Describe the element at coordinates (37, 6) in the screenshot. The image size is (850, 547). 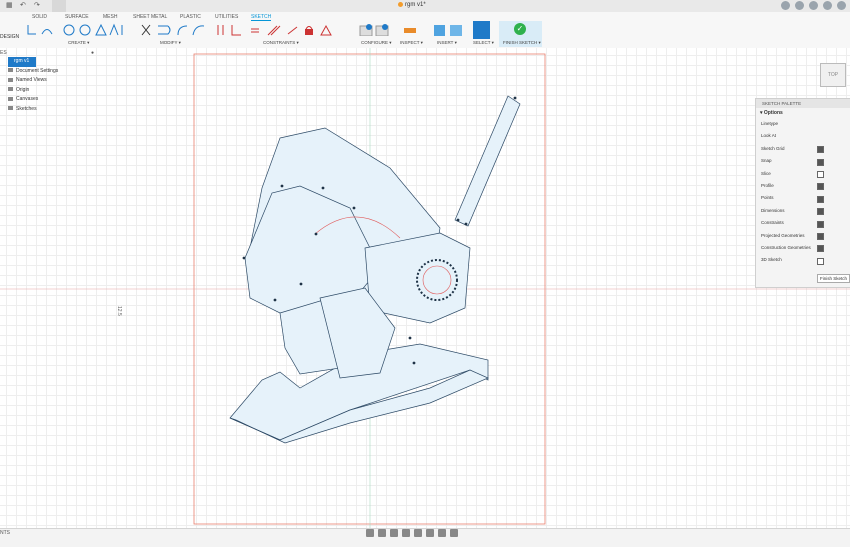
I see `redo-icon: ↷` at that location.